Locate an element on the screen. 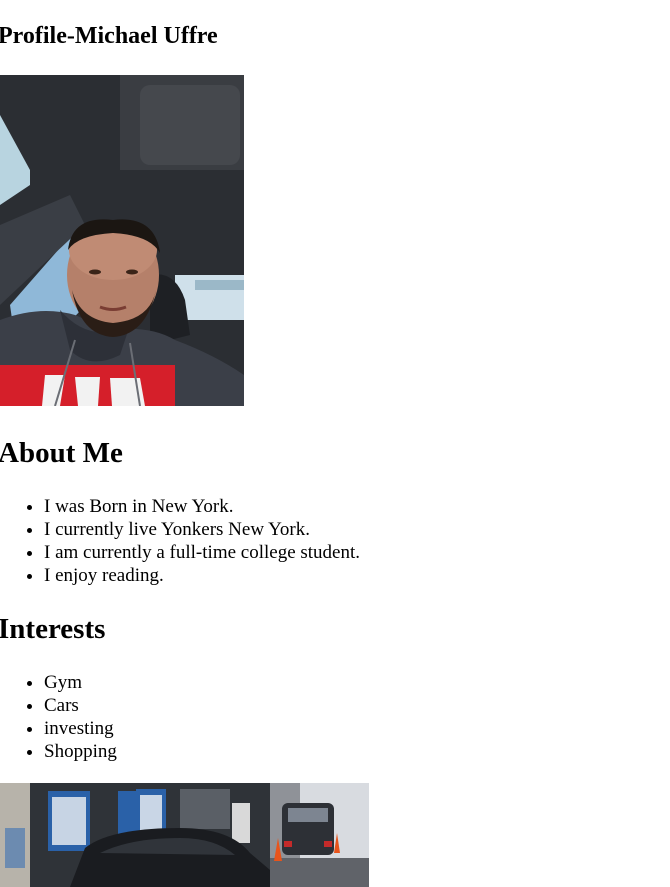 The width and height of the screenshot is (670, 887). list-item: Gym is located at coordinates (80, 682).